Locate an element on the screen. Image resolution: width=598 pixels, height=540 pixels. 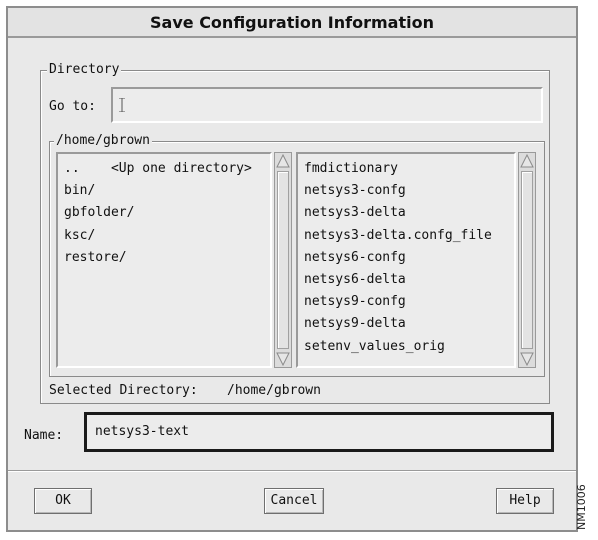
selected-directory-value: /home/gbrown is located at coordinates (274, 390).